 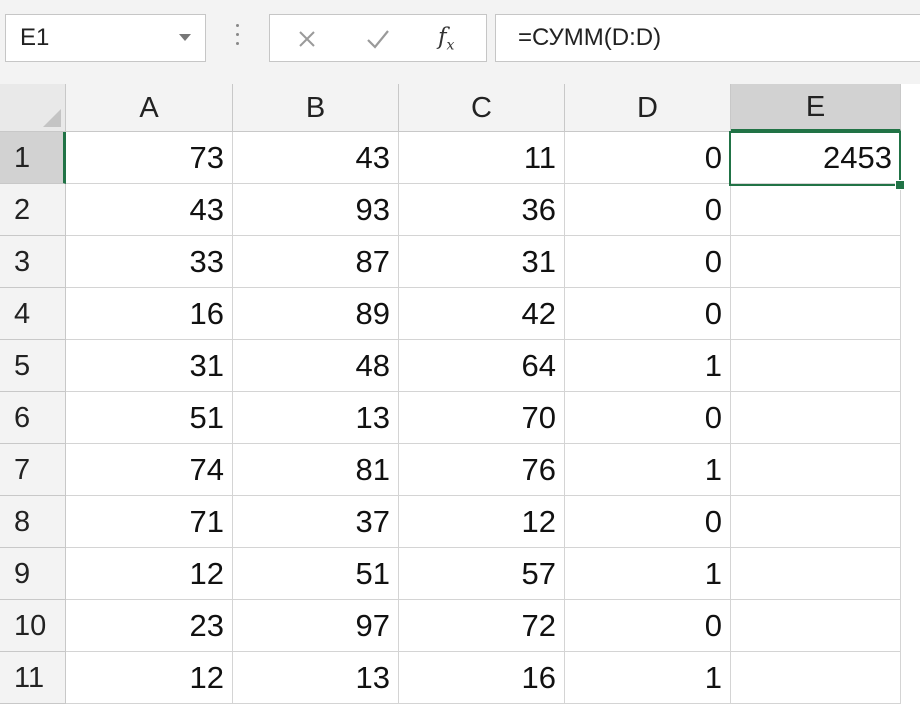 I want to click on row-header-3: 3, so click(x=33, y=262).